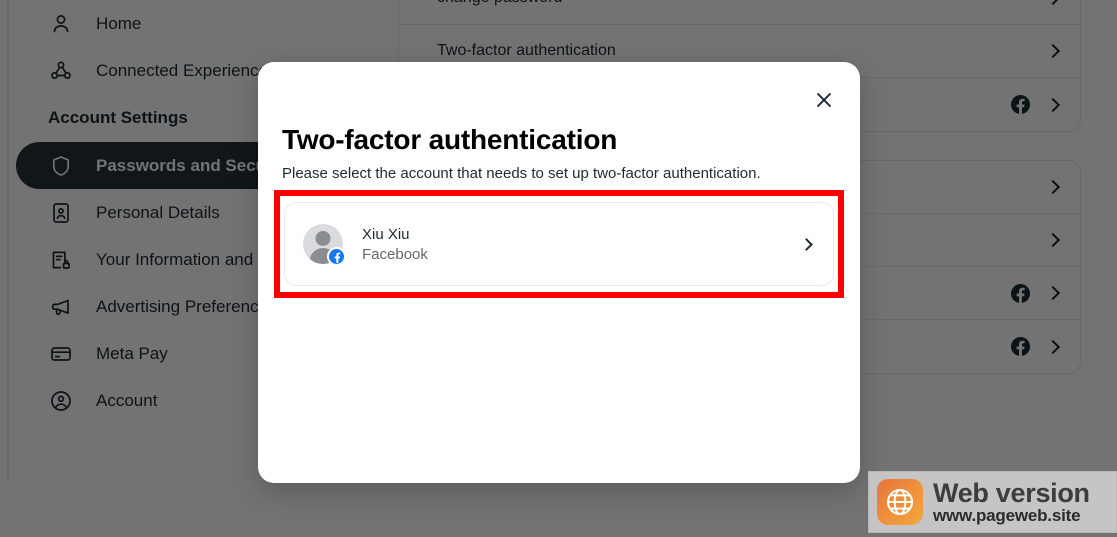  What do you see at coordinates (336, 256) in the screenshot?
I see `facebook-badge-icon` at bounding box center [336, 256].